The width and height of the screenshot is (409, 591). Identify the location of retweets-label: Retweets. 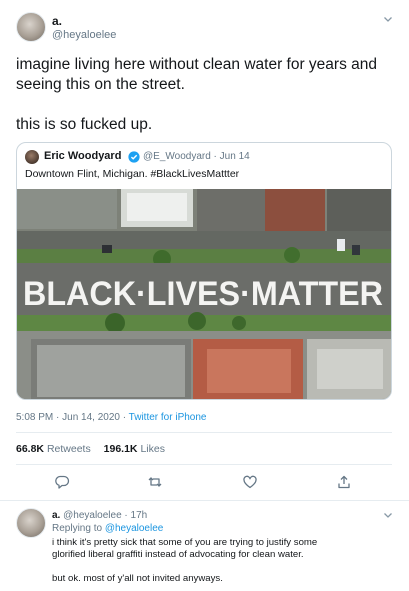
(68, 449).